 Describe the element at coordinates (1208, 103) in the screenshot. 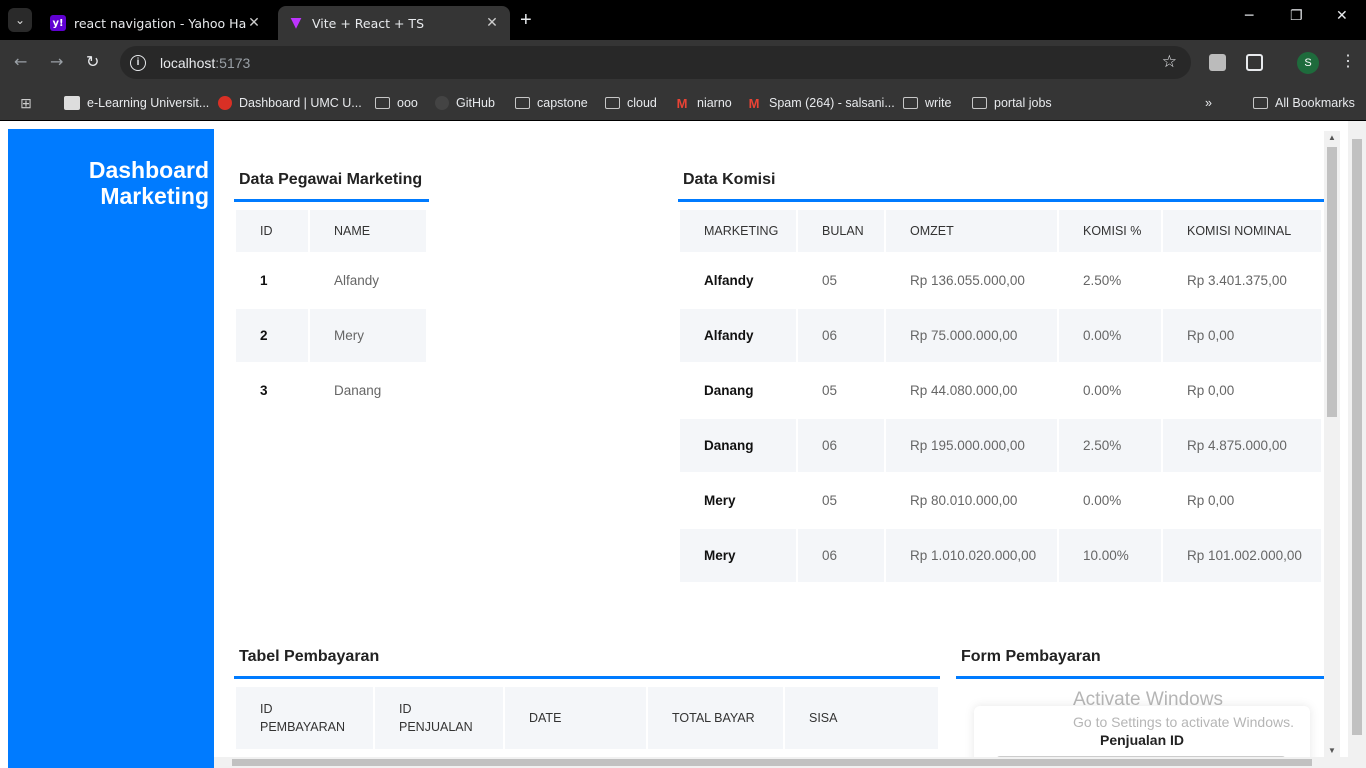

I see `more-bookmarks-icon: »` at that location.